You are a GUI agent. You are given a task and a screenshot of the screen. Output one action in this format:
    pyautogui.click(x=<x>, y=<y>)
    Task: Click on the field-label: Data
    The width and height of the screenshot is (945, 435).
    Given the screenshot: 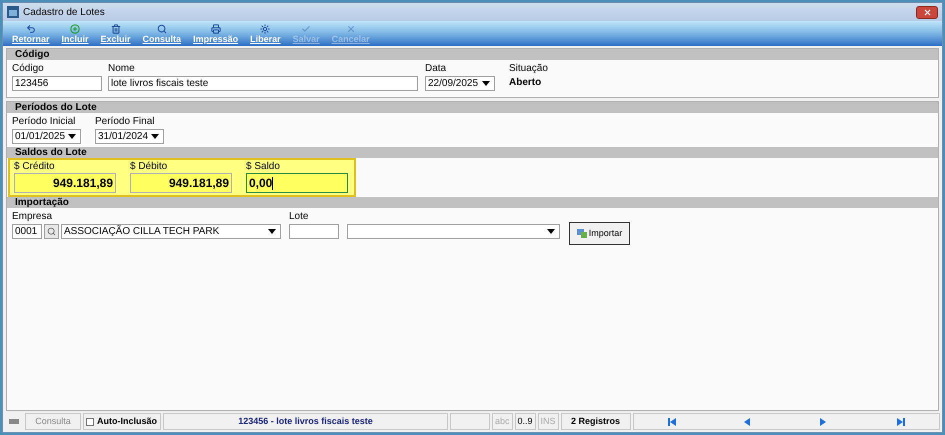 What is the action you would take?
    pyautogui.click(x=436, y=69)
    